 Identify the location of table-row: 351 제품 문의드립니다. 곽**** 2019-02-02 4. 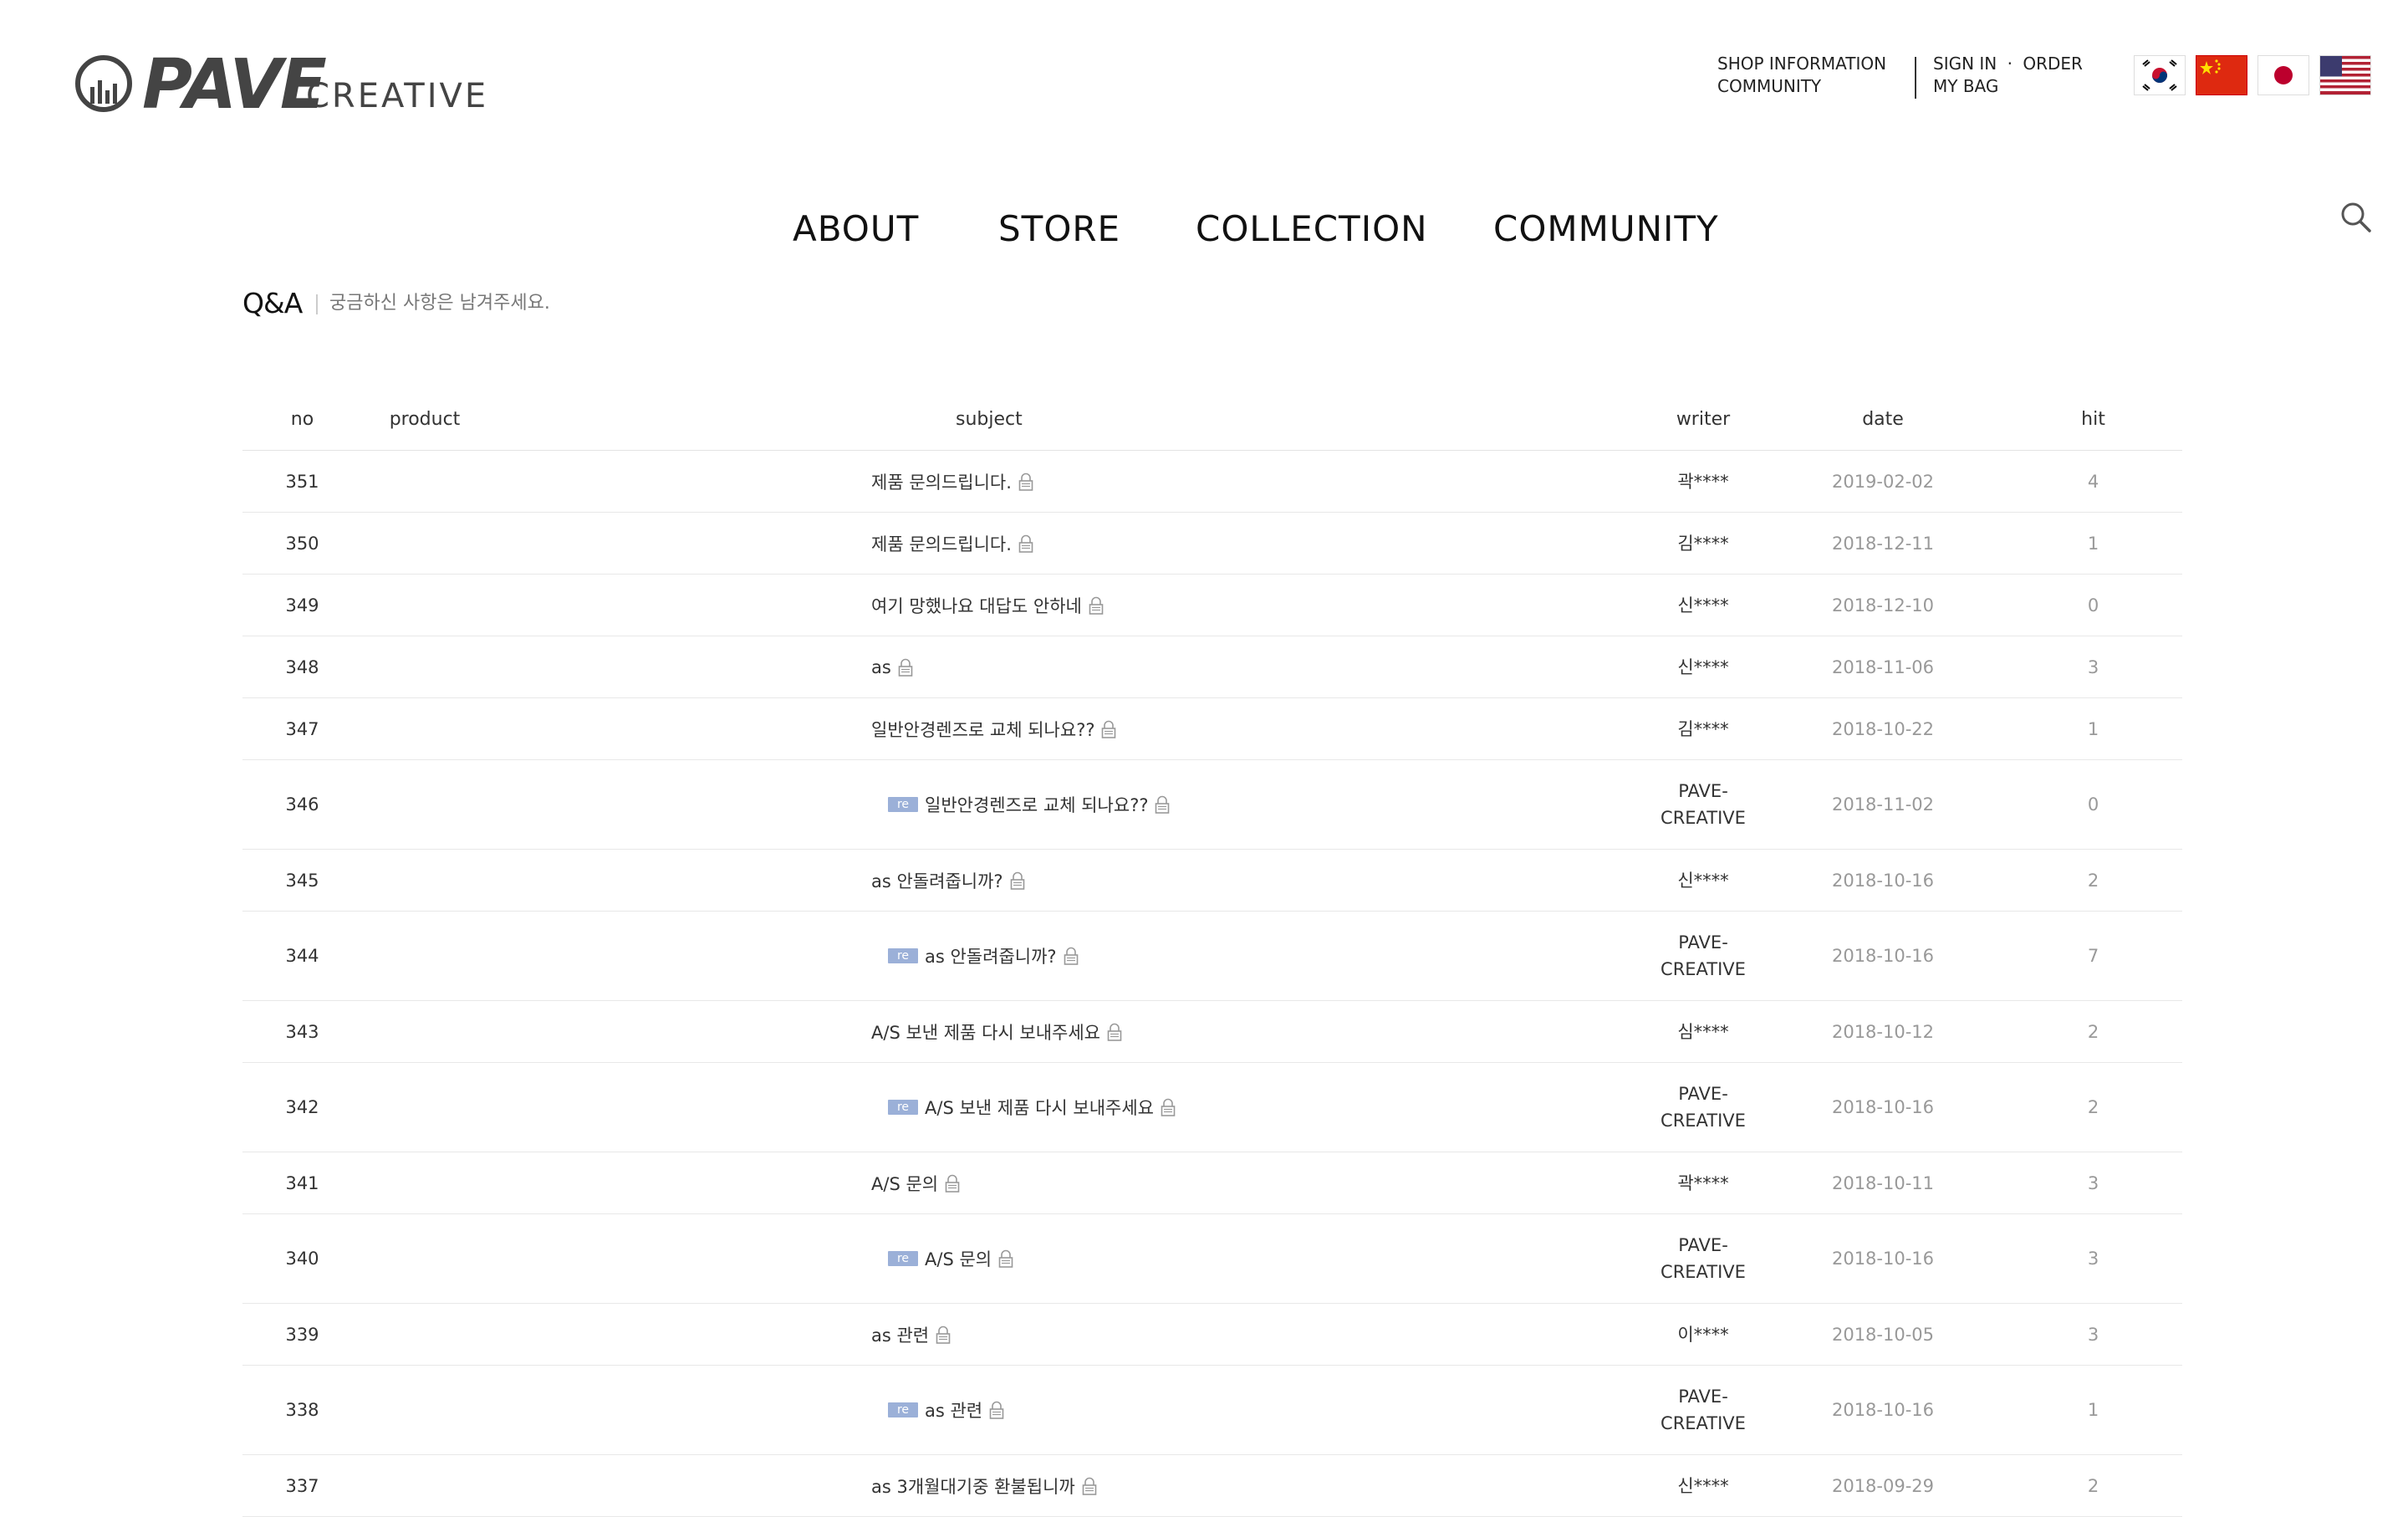
(1212, 482).